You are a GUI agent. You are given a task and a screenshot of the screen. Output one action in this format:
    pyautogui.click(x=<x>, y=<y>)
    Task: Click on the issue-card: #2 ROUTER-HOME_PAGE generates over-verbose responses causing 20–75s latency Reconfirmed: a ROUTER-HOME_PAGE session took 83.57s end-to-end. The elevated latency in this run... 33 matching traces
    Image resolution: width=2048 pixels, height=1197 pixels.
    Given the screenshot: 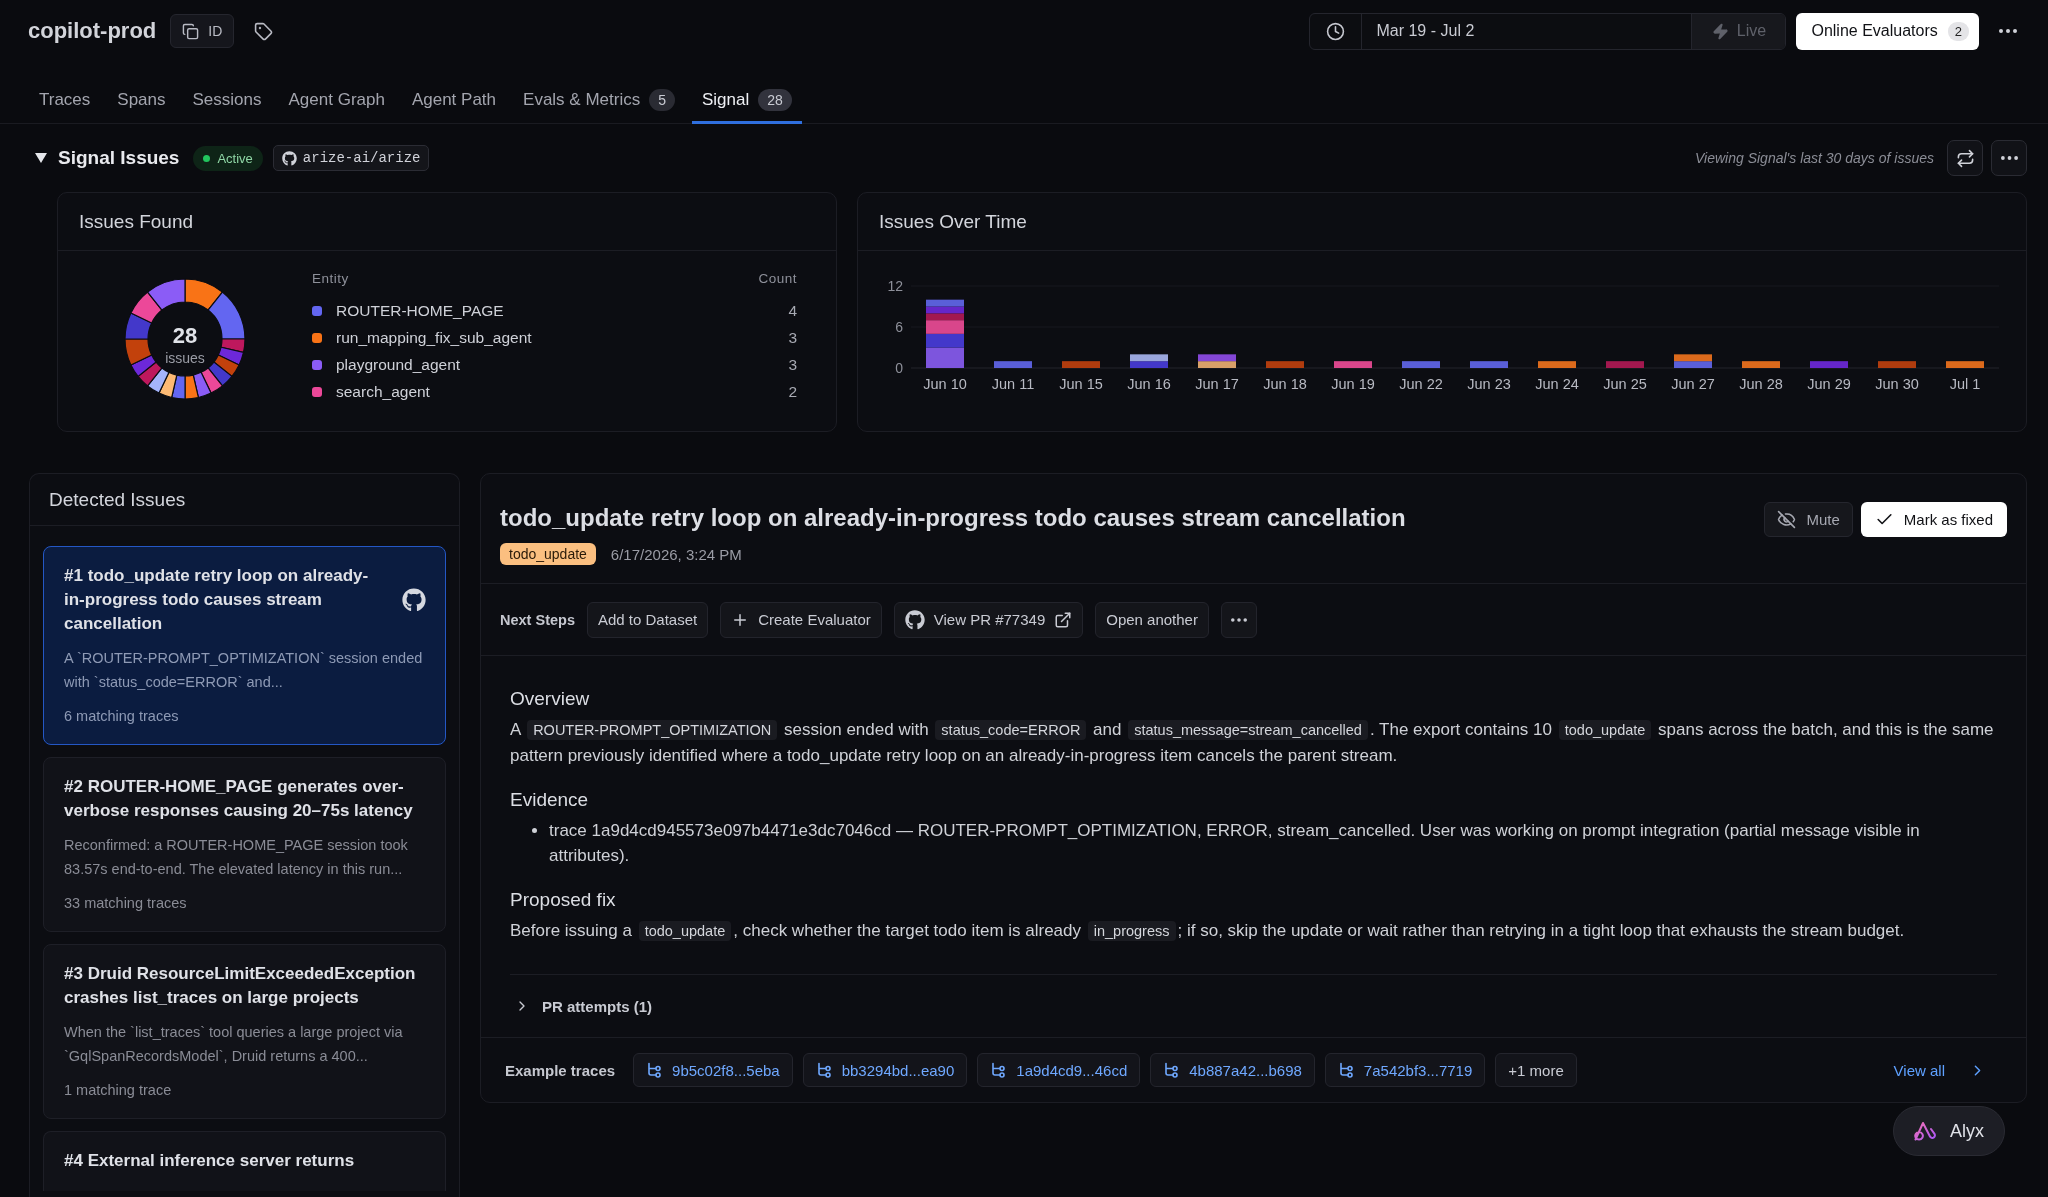 What is the action you would take?
    pyautogui.click(x=244, y=844)
    